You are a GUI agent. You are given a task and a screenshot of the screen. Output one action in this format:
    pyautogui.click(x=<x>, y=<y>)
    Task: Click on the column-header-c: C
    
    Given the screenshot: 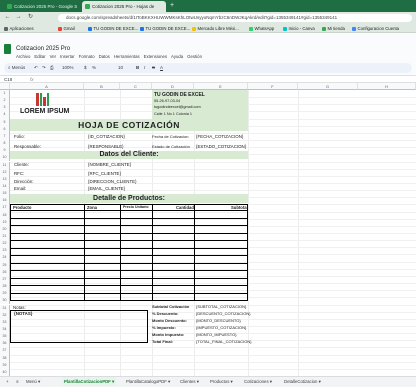 What is the action you would take?
    pyautogui.click(x=136, y=86)
    